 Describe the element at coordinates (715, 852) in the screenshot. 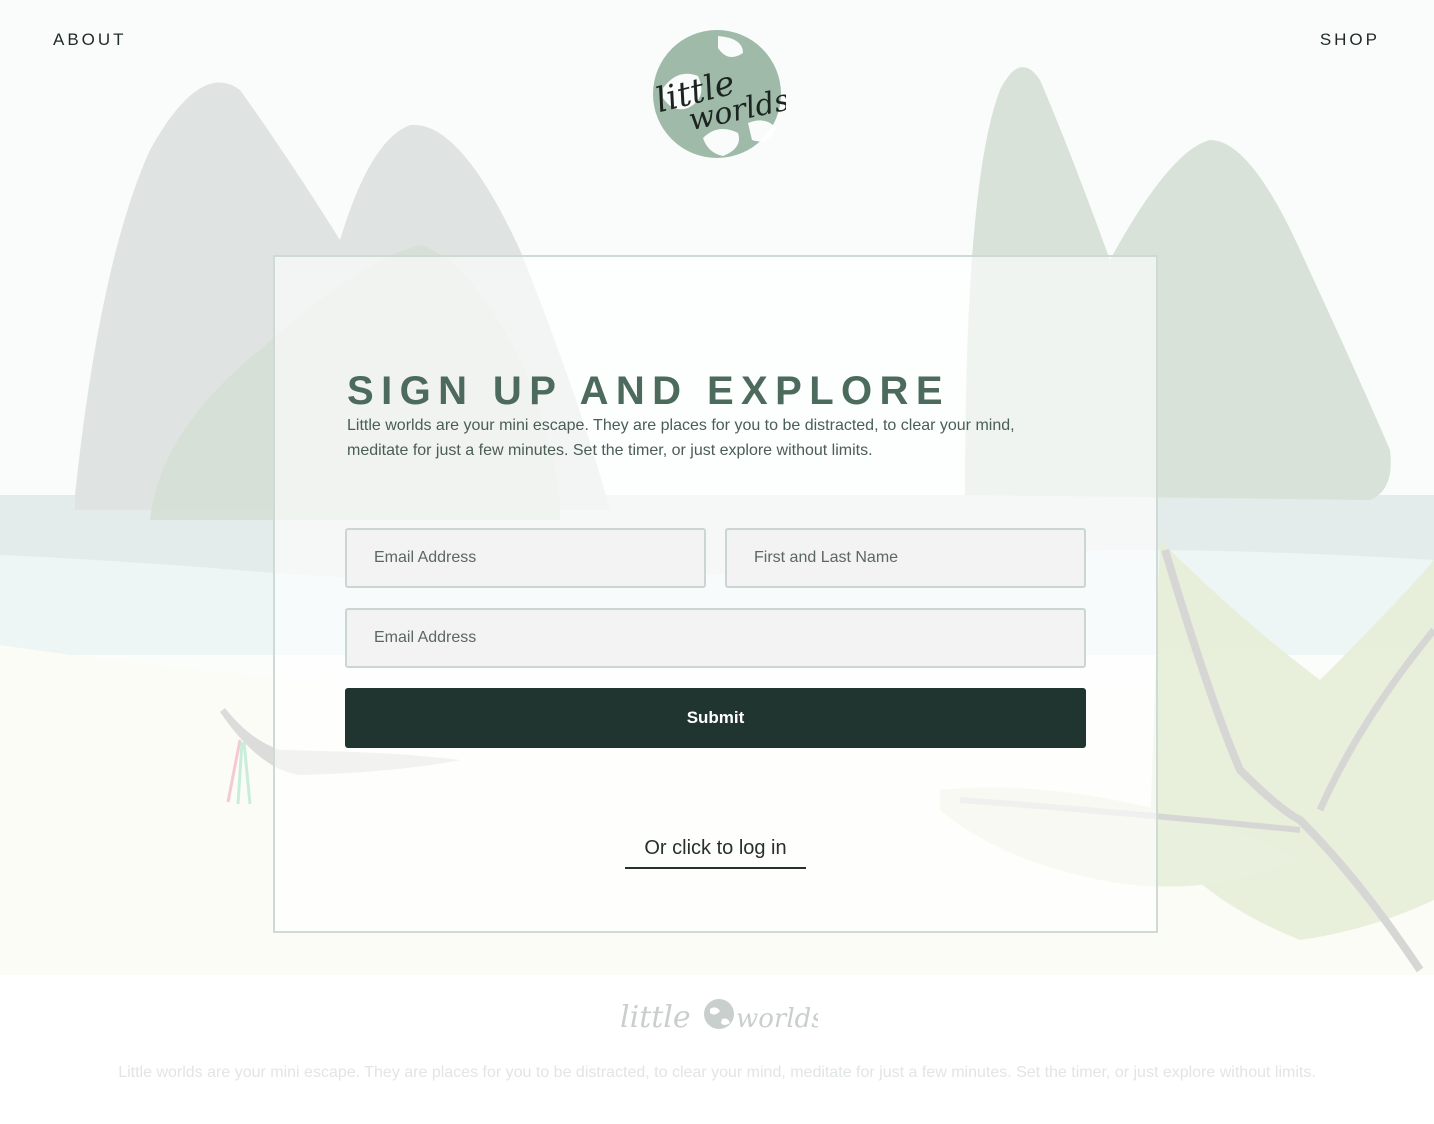

I see `login-link: Or click to log in` at that location.